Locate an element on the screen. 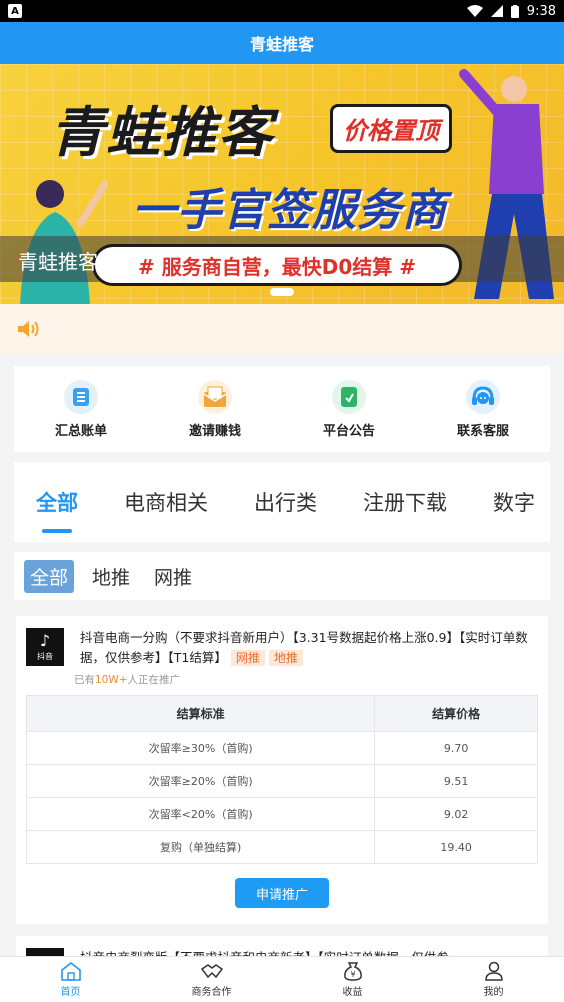 The image size is (564, 1002). nav-profile: 我的 is located at coordinates (494, 979).